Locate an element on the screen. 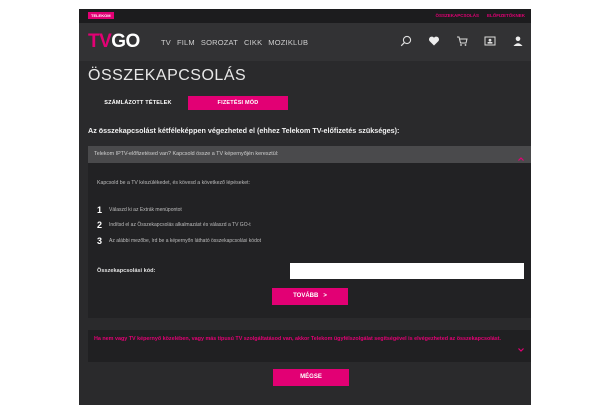  main-nav: TVGO TV FILM SOROZAT CIKK MOZIKLUB is located at coordinates (305, 42).